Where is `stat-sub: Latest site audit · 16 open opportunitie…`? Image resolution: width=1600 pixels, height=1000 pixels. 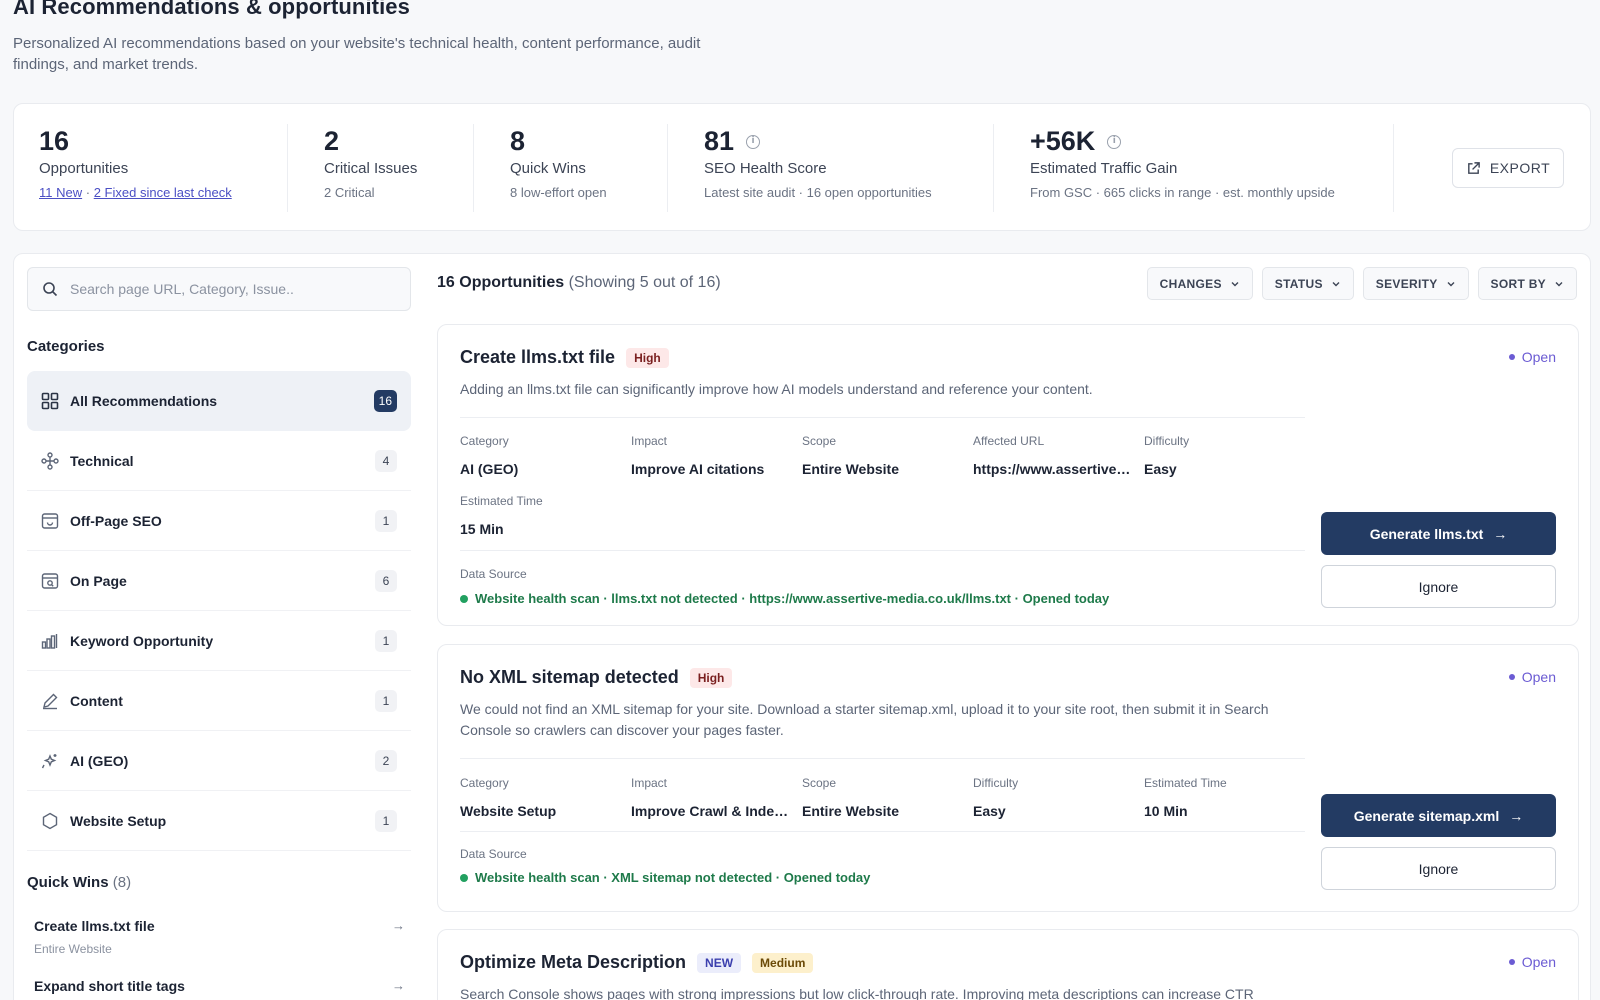 stat-sub: Latest site audit · 16 open opportunitie… is located at coordinates (818, 193).